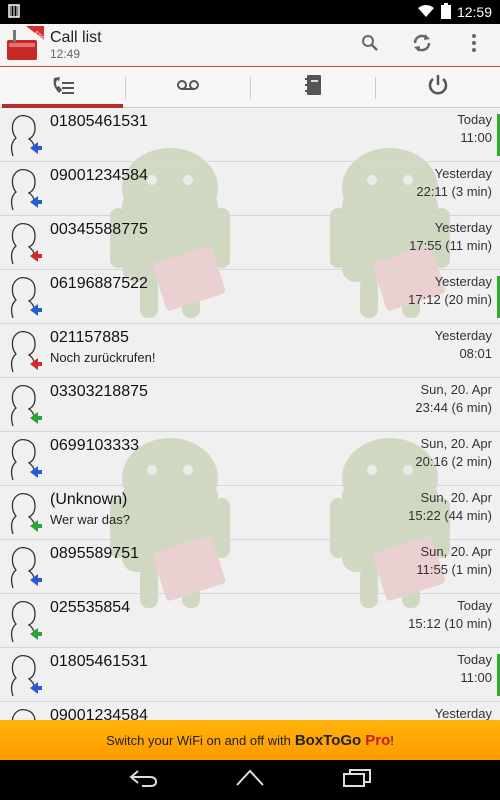 Image resolution: width=500 pixels, height=800 pixels. I want to click on home-button, so click(250, 780).